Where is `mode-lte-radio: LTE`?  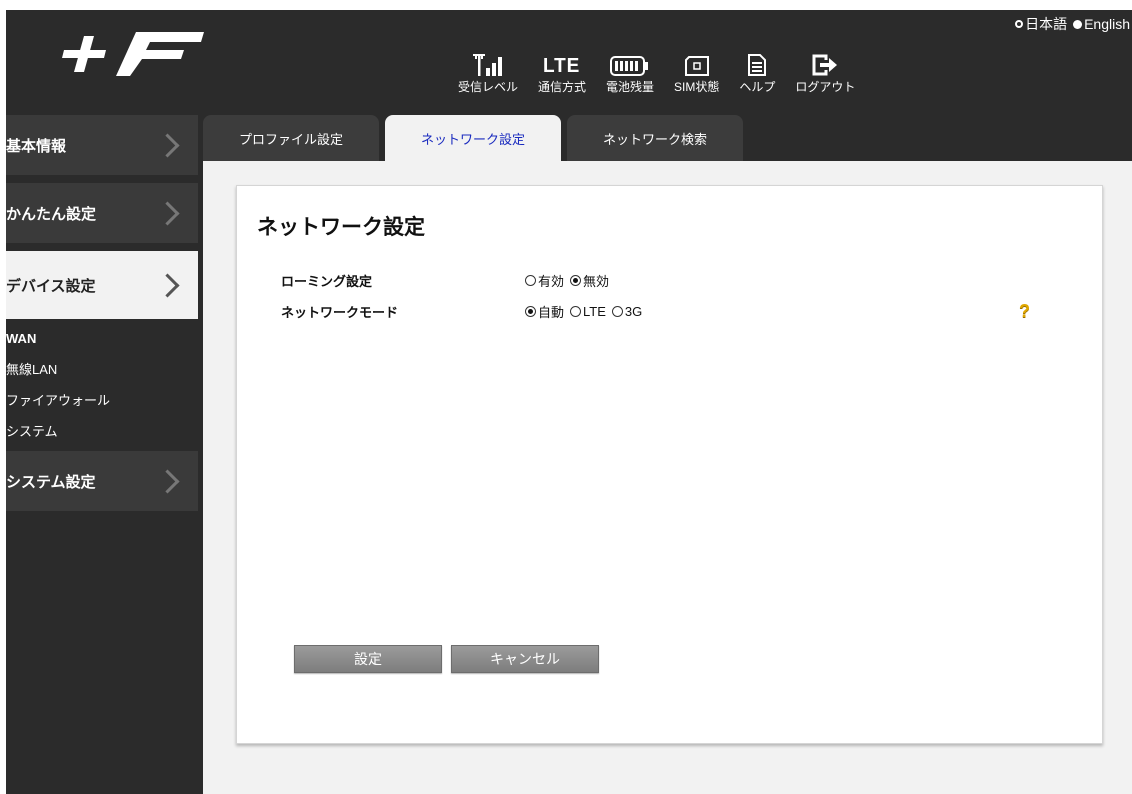 mode-lte-radio: LTE is located at coordinates (588, 311).